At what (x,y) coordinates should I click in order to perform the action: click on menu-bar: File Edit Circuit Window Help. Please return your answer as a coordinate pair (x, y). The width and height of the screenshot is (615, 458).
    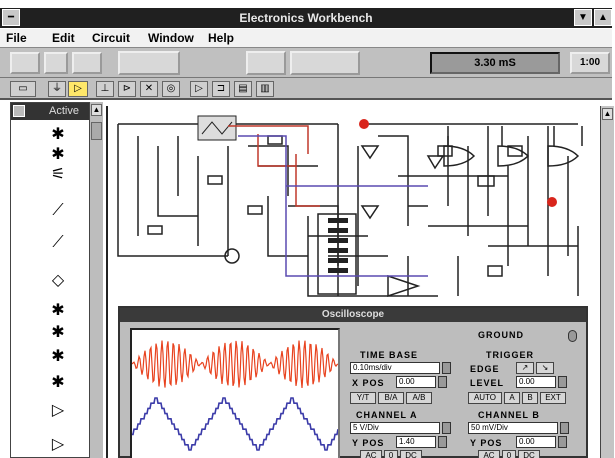
    Looking at the image, I should click on (306, 38).